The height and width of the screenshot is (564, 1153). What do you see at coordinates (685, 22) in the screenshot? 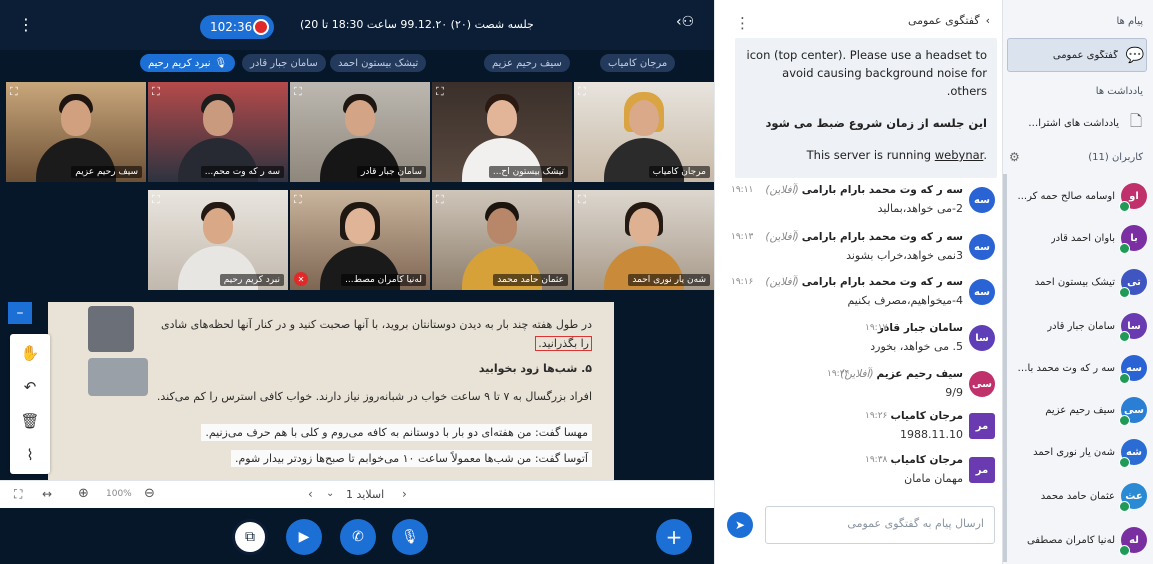
I see `users-toggle-icon: ‹⚇` at bounding box center [685, 22].